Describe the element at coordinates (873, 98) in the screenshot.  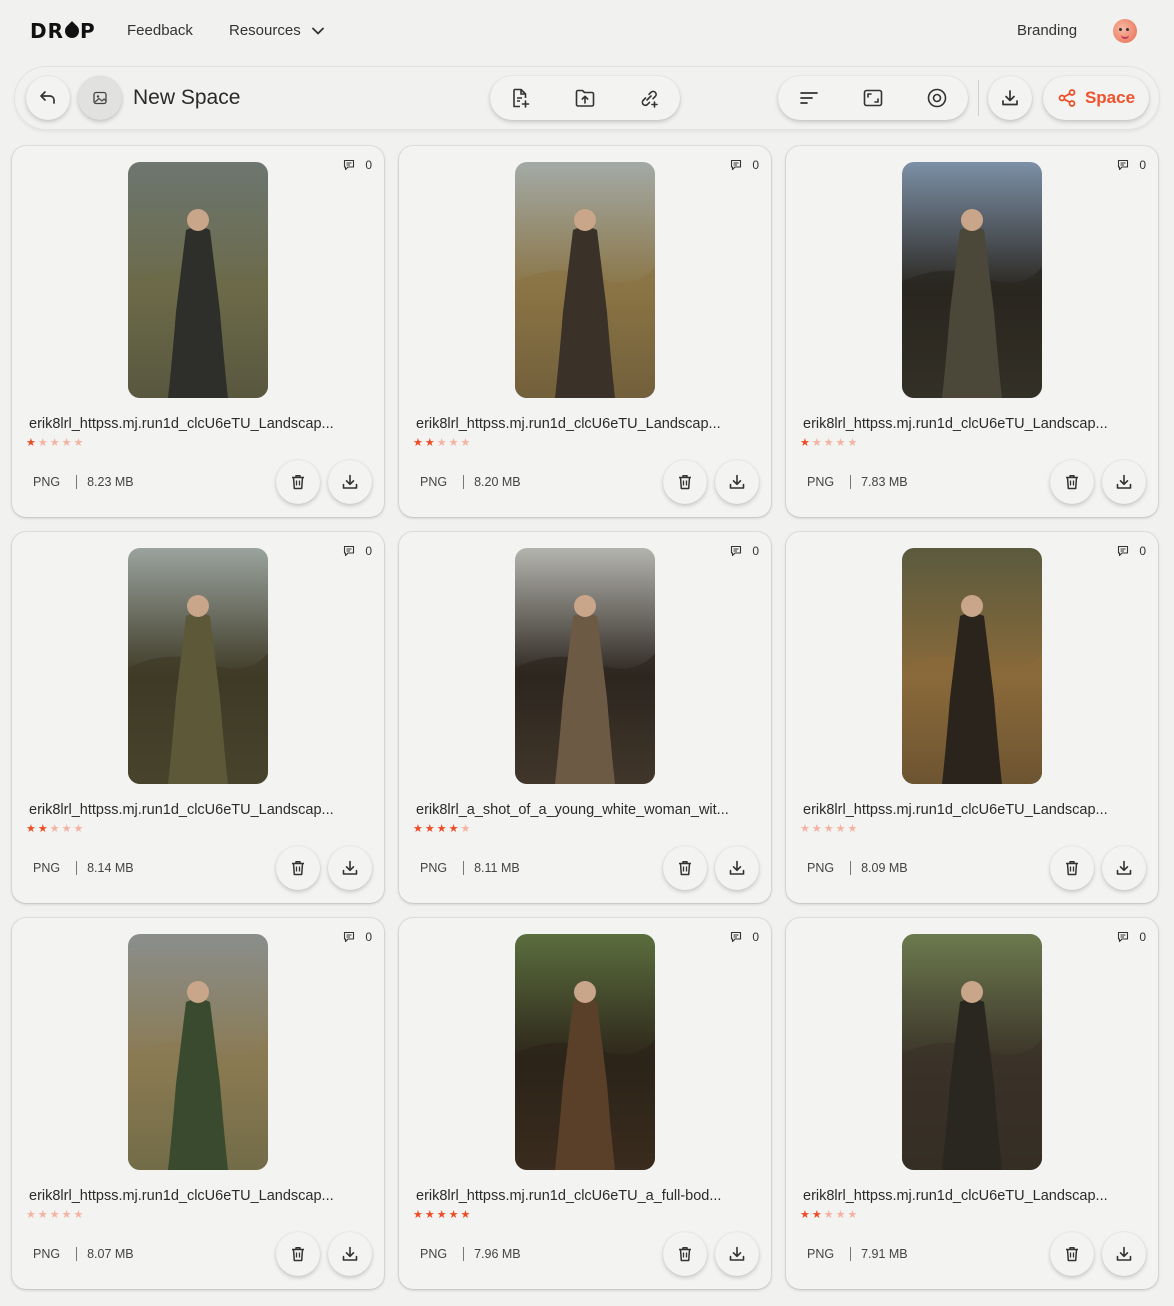
I see `aspect-ratio-button` at that location.